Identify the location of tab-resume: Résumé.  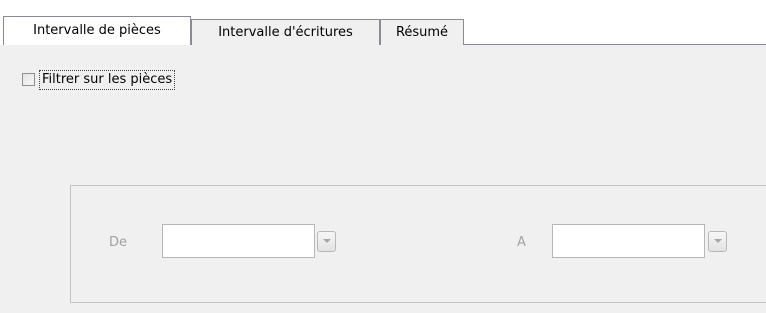
(422, 32).